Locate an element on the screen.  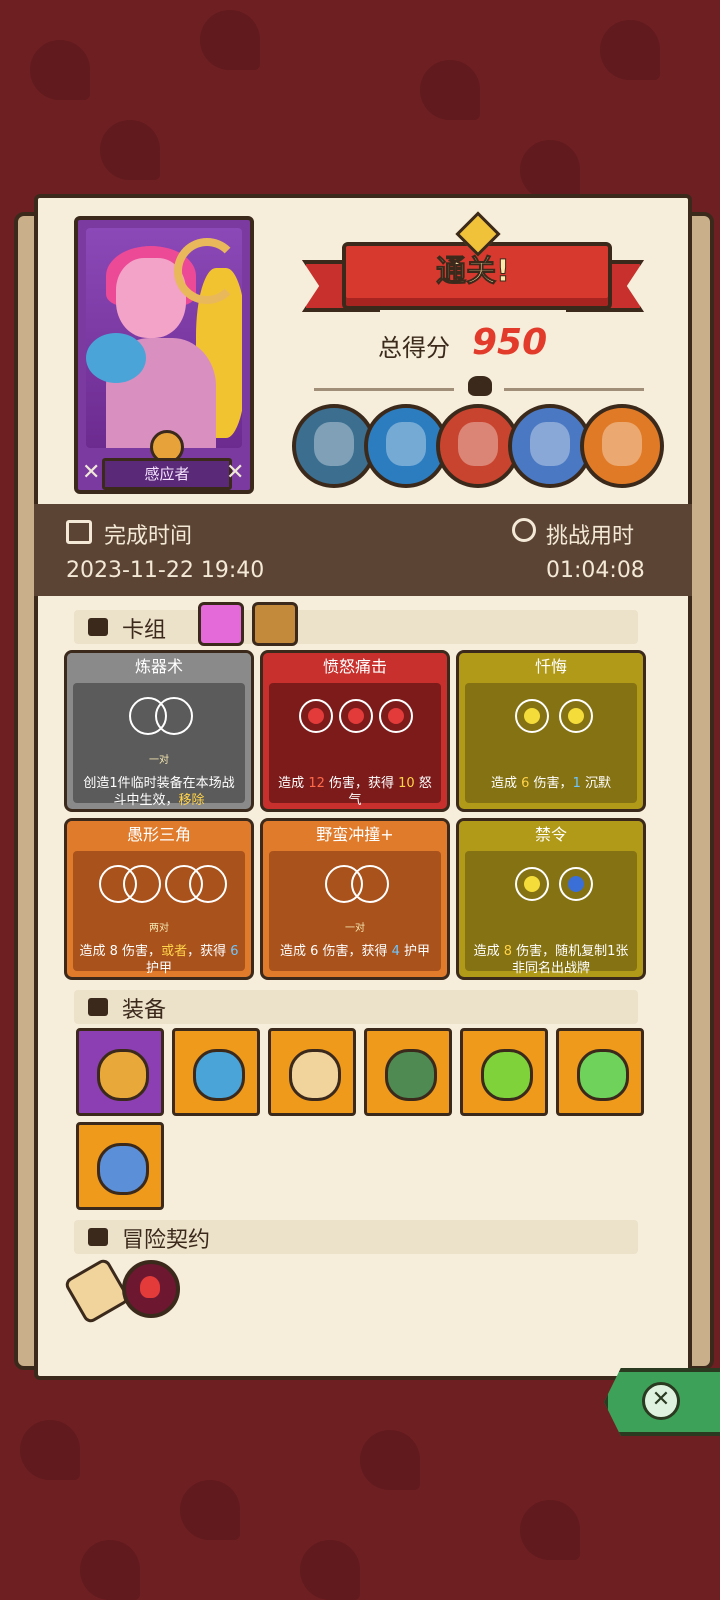
card-desc: 造成 8 伤害，随机复制1张非同名出战牌 is located at coordinates (551, 960).